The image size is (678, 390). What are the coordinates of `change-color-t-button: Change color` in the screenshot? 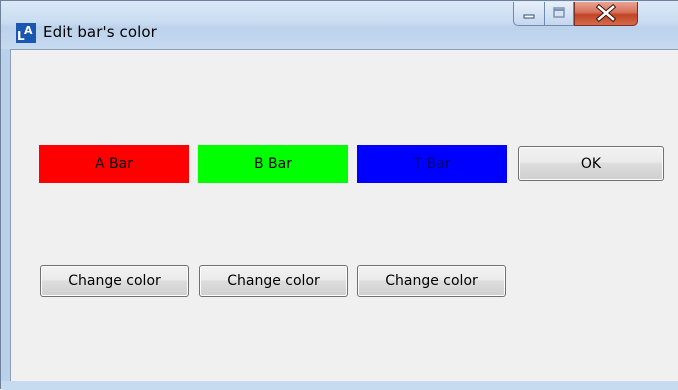 It's located at (431, 281).